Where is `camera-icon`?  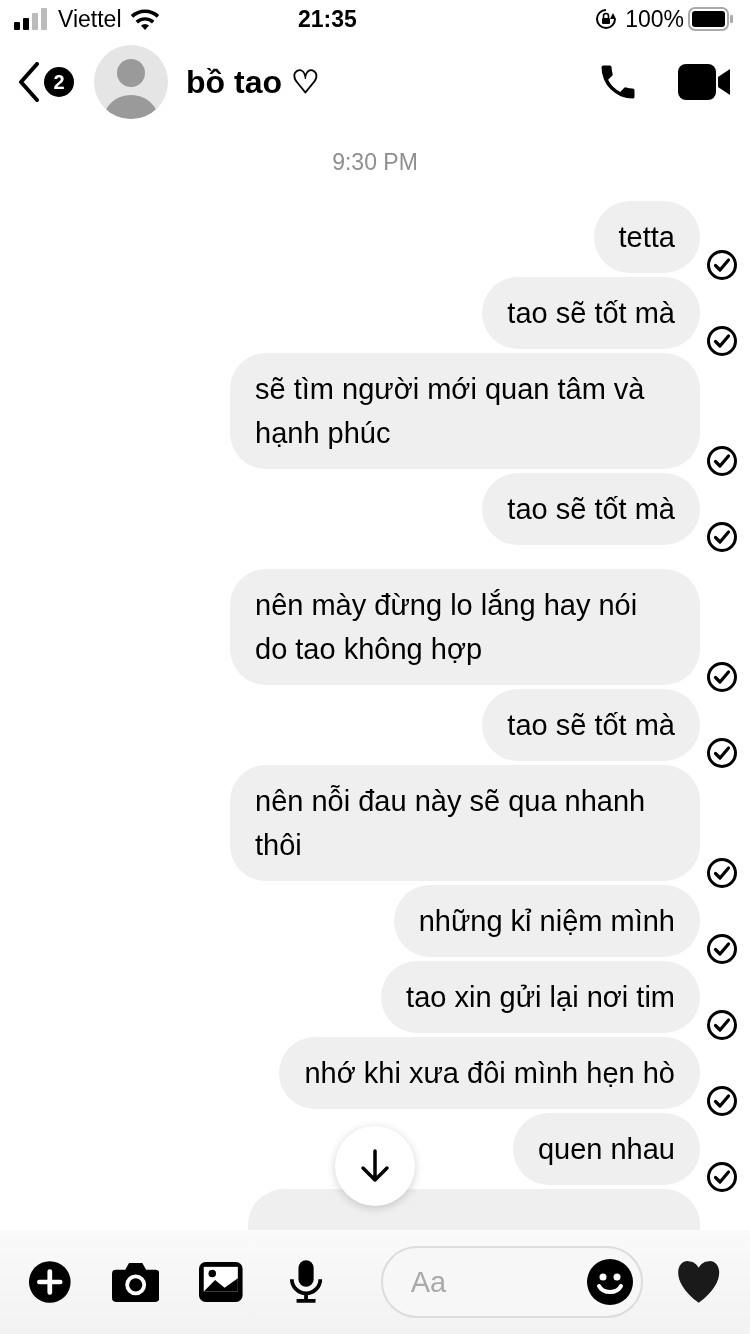
camera-icon is located at coordinates (135, 1282).